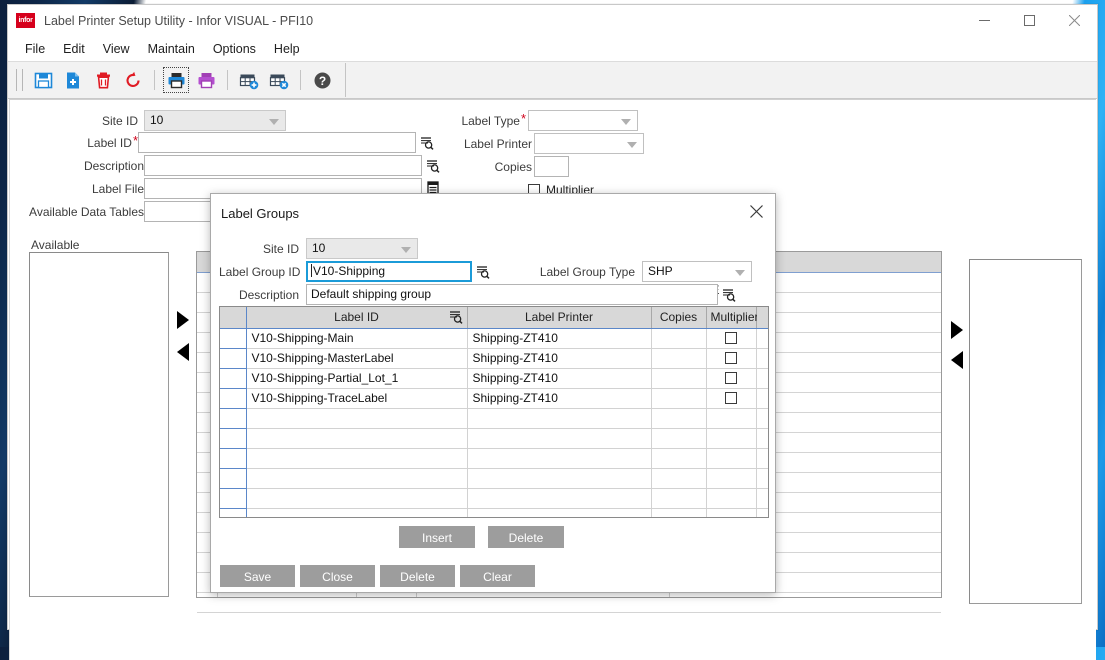 This screenshot has height=660, width=1105. I want to click on label-id-lookup-icon, so click(427, 143).